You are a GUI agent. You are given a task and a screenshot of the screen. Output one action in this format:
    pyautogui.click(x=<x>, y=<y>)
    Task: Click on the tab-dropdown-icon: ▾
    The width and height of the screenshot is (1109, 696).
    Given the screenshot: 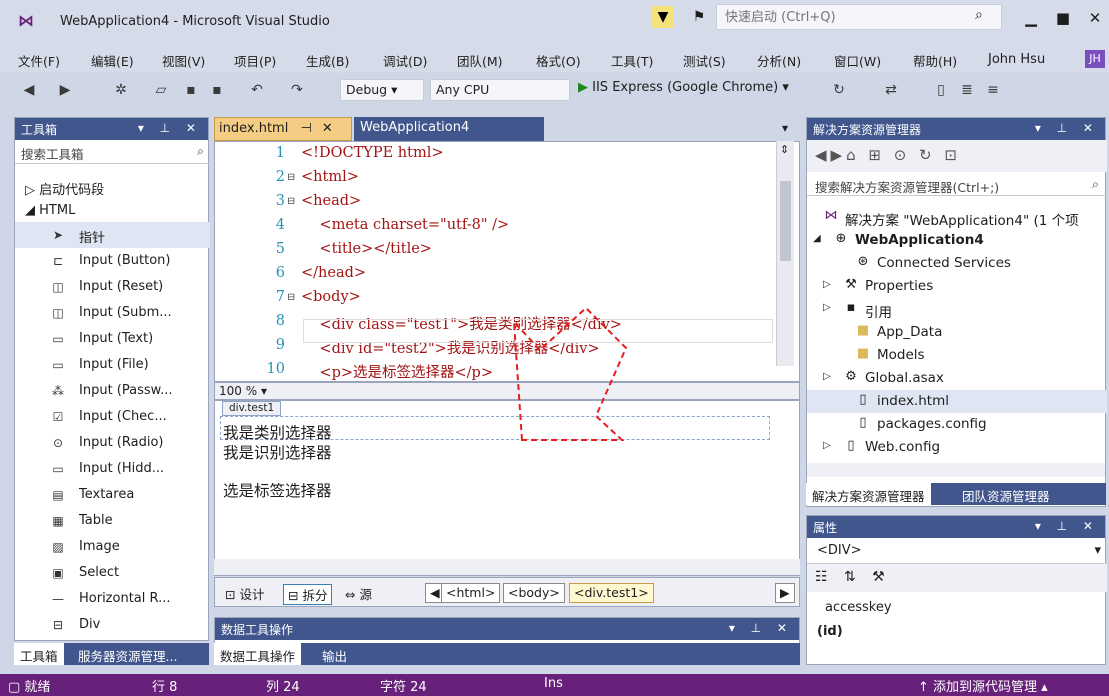 What is the action you would take?
    pyautogui.click(x=785, y=128)
    